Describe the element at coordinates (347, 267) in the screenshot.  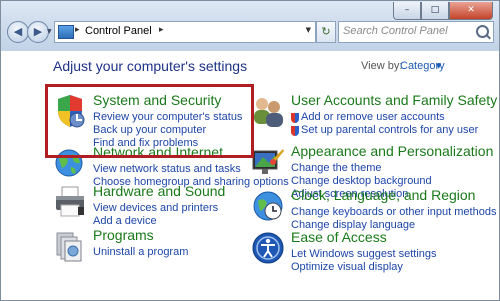
I see `category-link: Optimize visual display` at that location.